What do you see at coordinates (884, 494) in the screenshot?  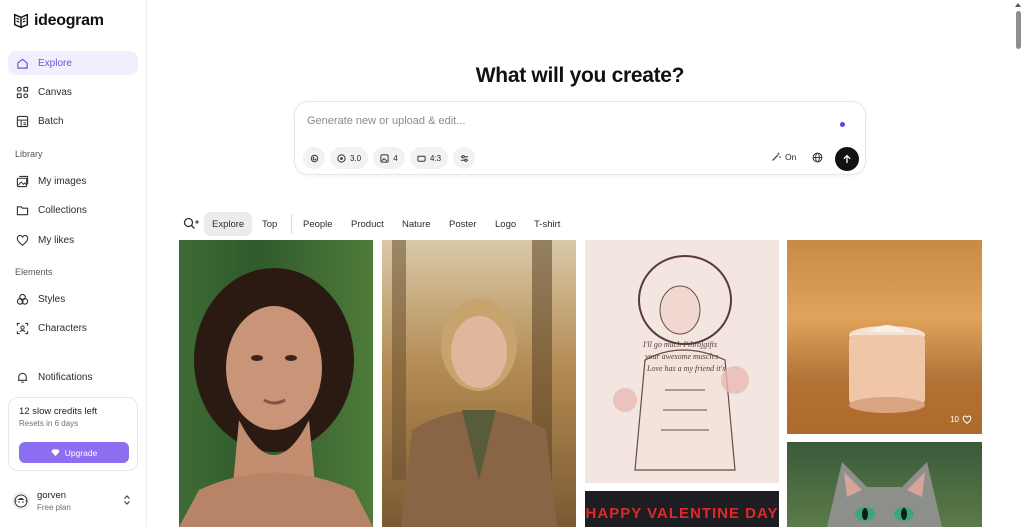 I see `cat-image` at bounding box center [884, 494].